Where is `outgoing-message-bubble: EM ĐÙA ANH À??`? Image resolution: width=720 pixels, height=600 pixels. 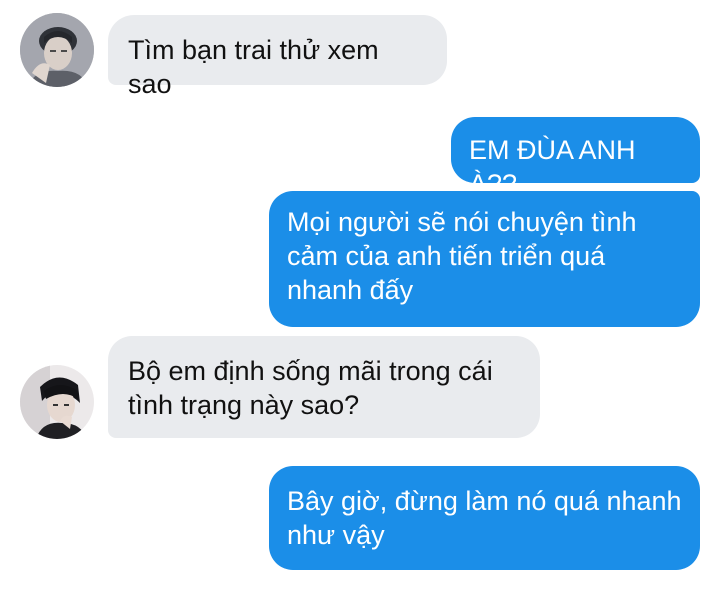 outgoing-message-bubble: EM ĐÙA ANH À?? is located at coordinates (575, 158).